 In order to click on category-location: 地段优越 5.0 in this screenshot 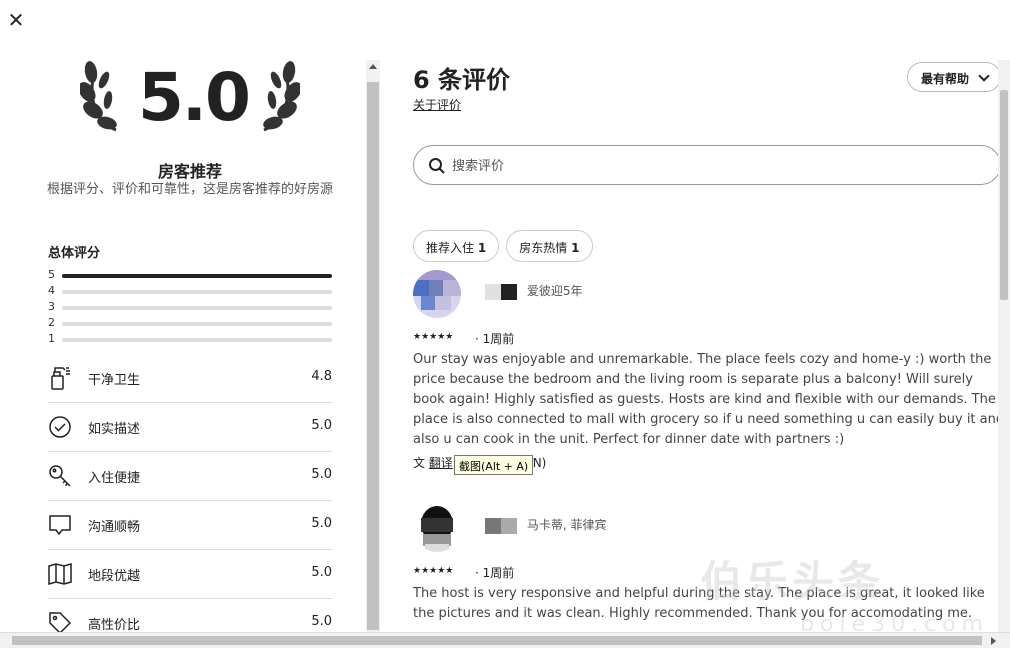, I will do `click(190, 574)`.